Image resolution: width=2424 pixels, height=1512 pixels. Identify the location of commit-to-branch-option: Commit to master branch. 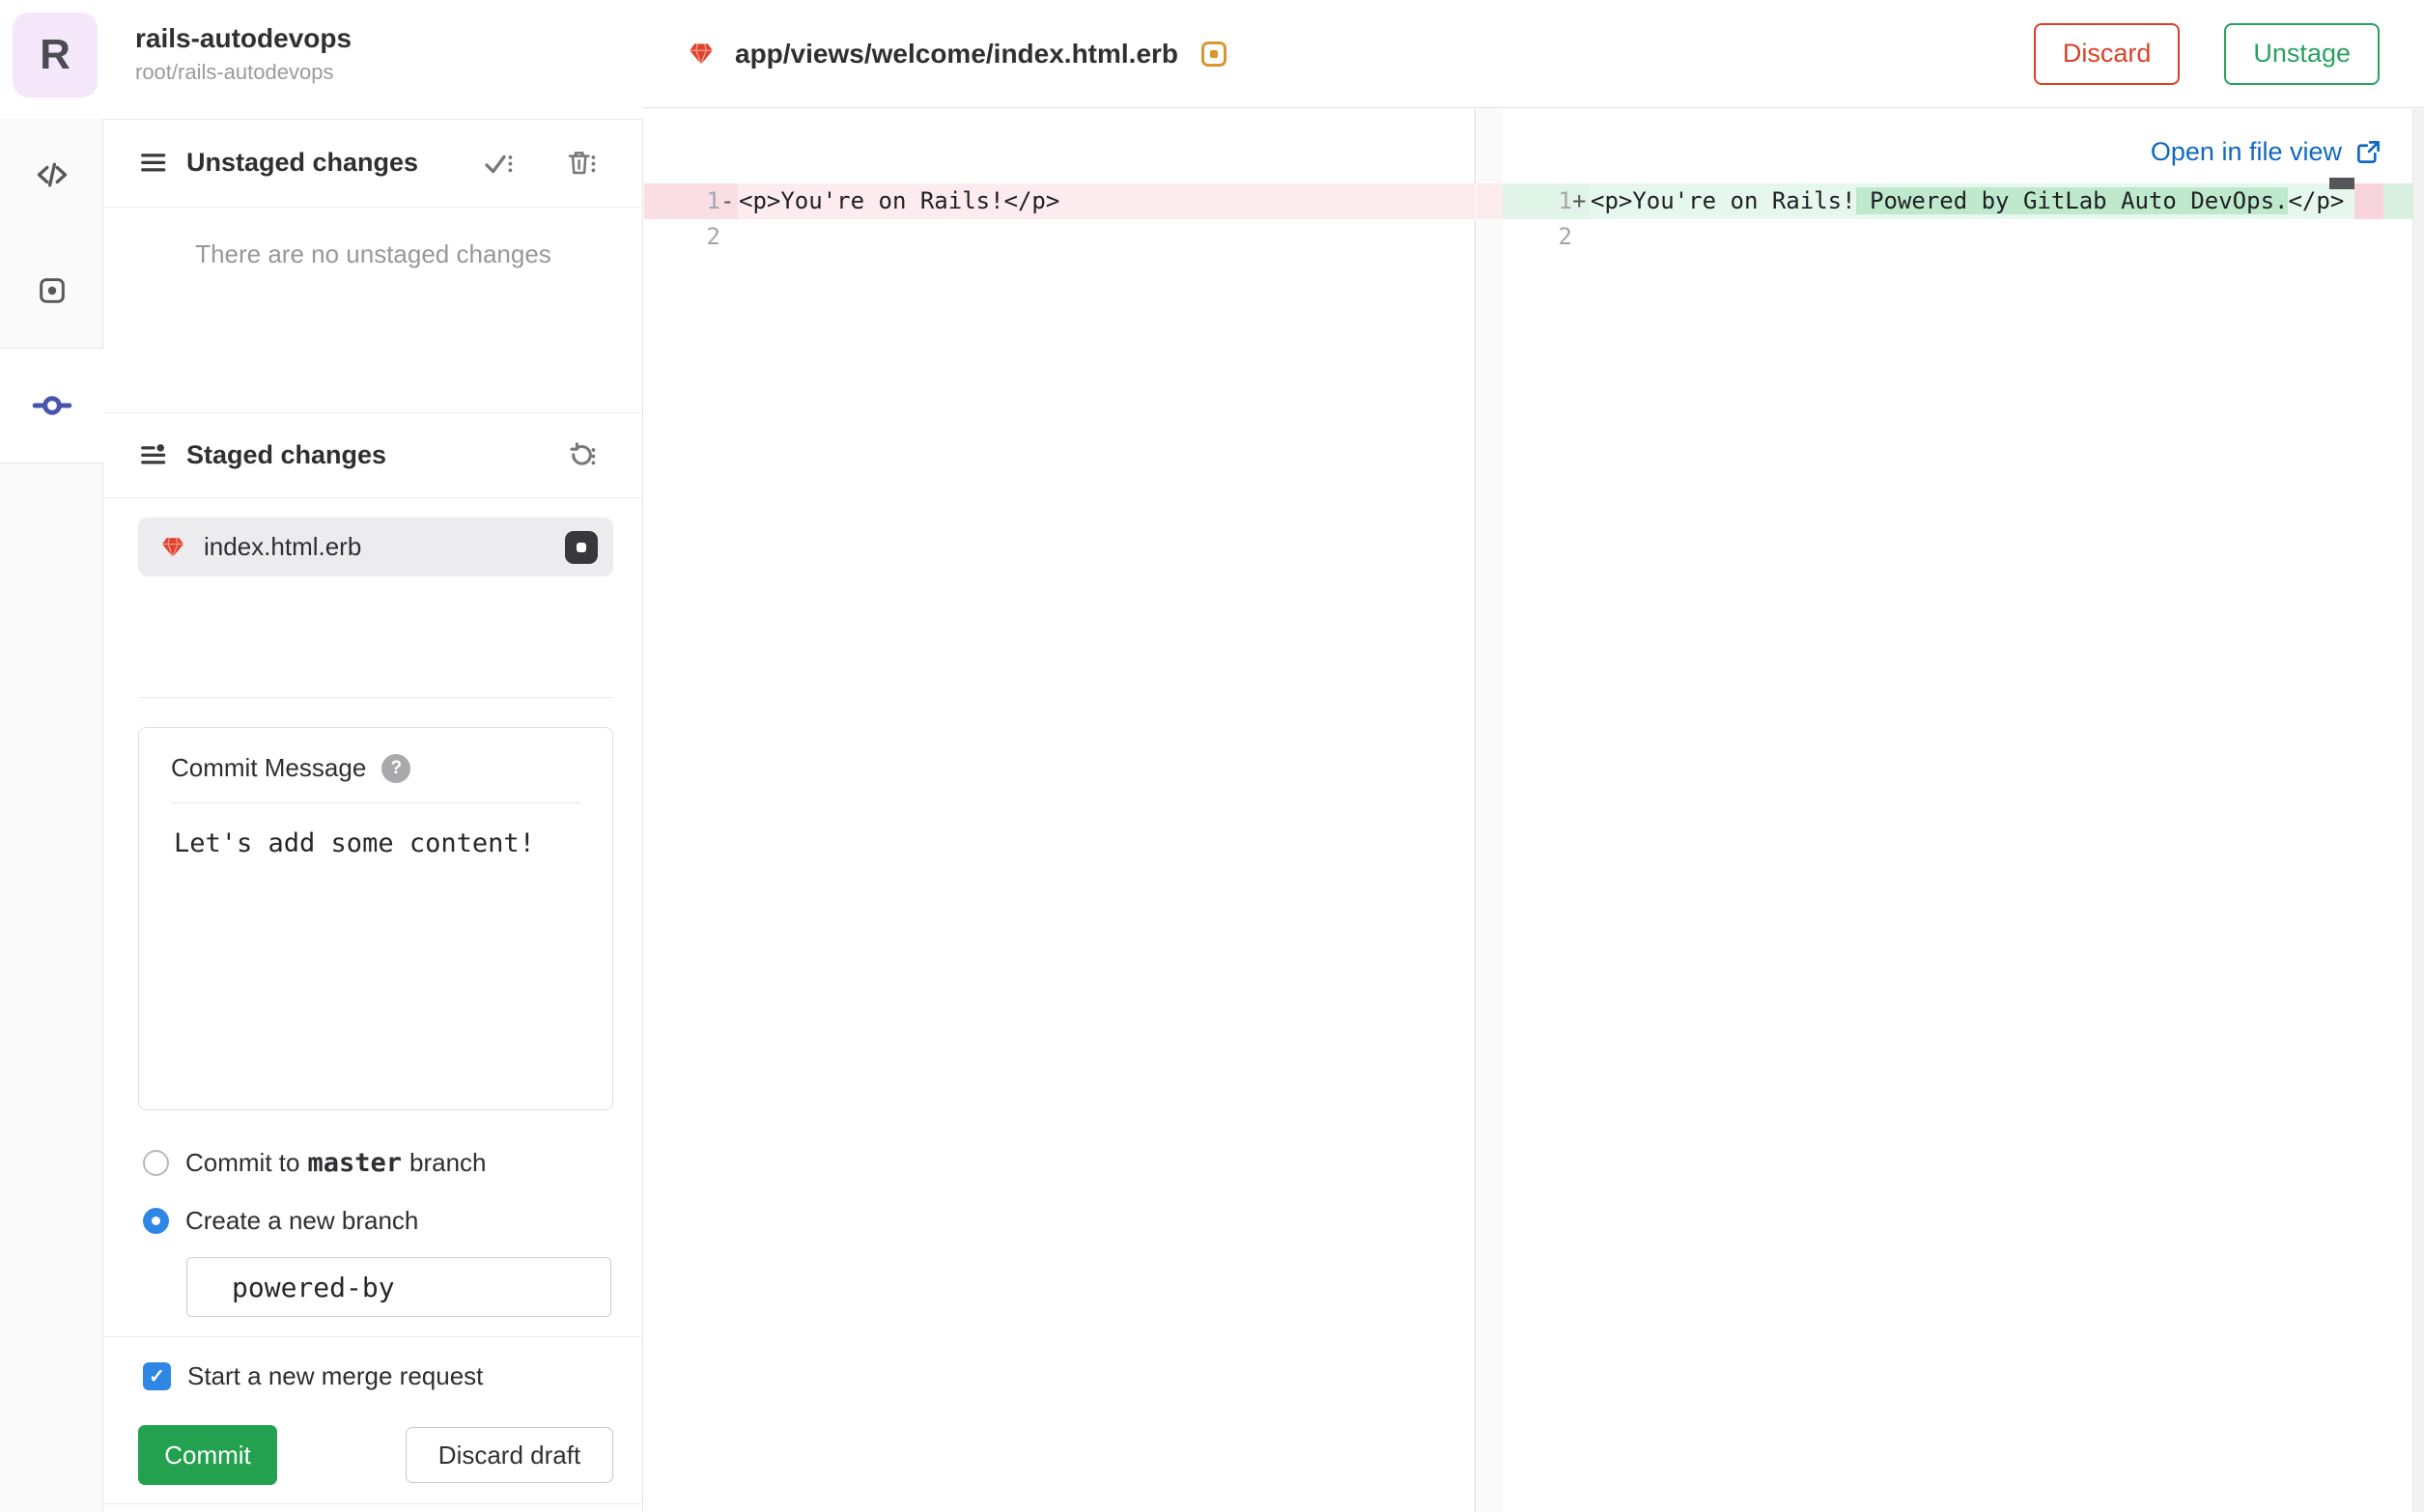
(315, 1163).